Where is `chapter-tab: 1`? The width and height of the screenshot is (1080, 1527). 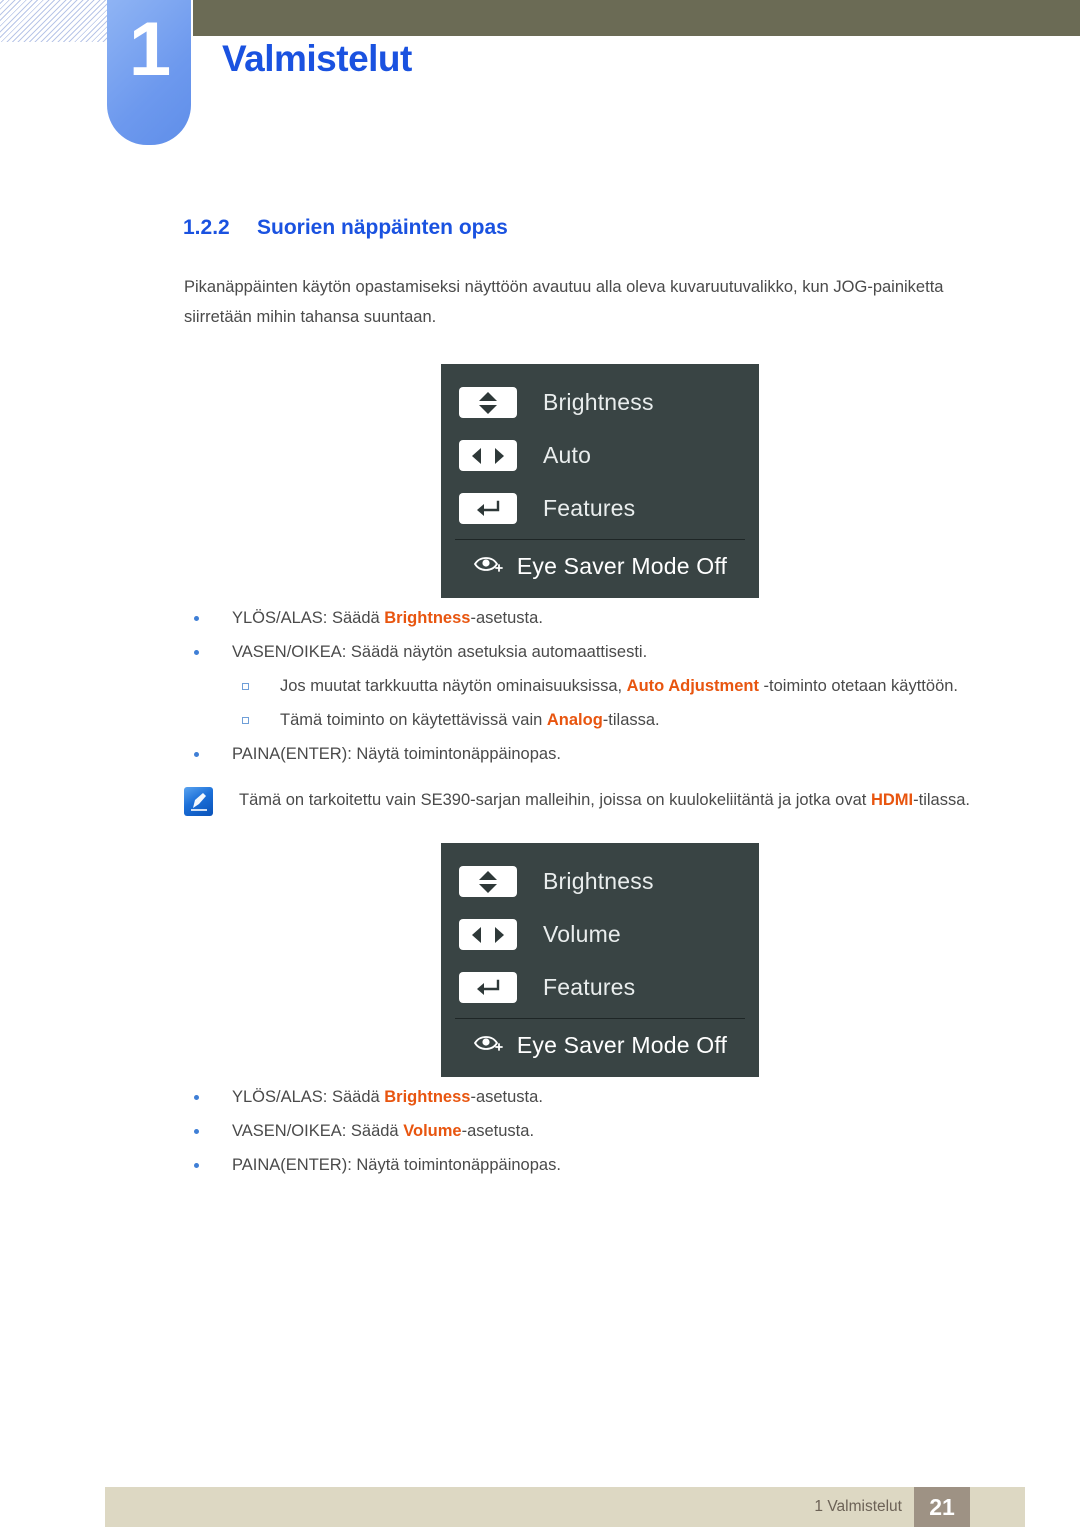 chapter-tab: 1 is located at coordinates (149, 72).